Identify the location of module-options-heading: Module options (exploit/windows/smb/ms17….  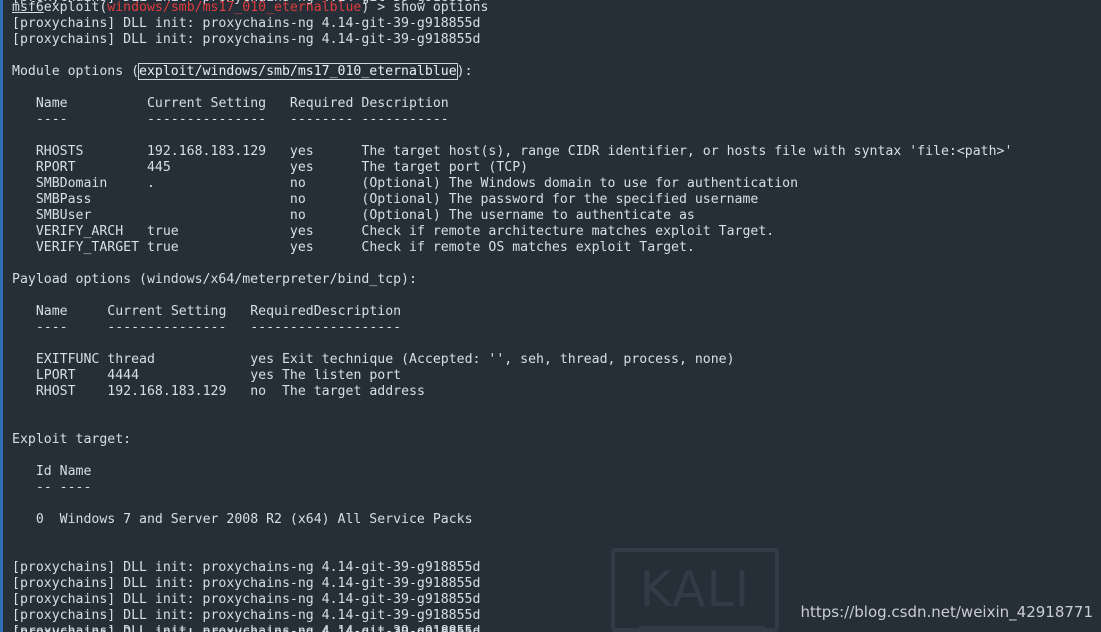
(556, 71).